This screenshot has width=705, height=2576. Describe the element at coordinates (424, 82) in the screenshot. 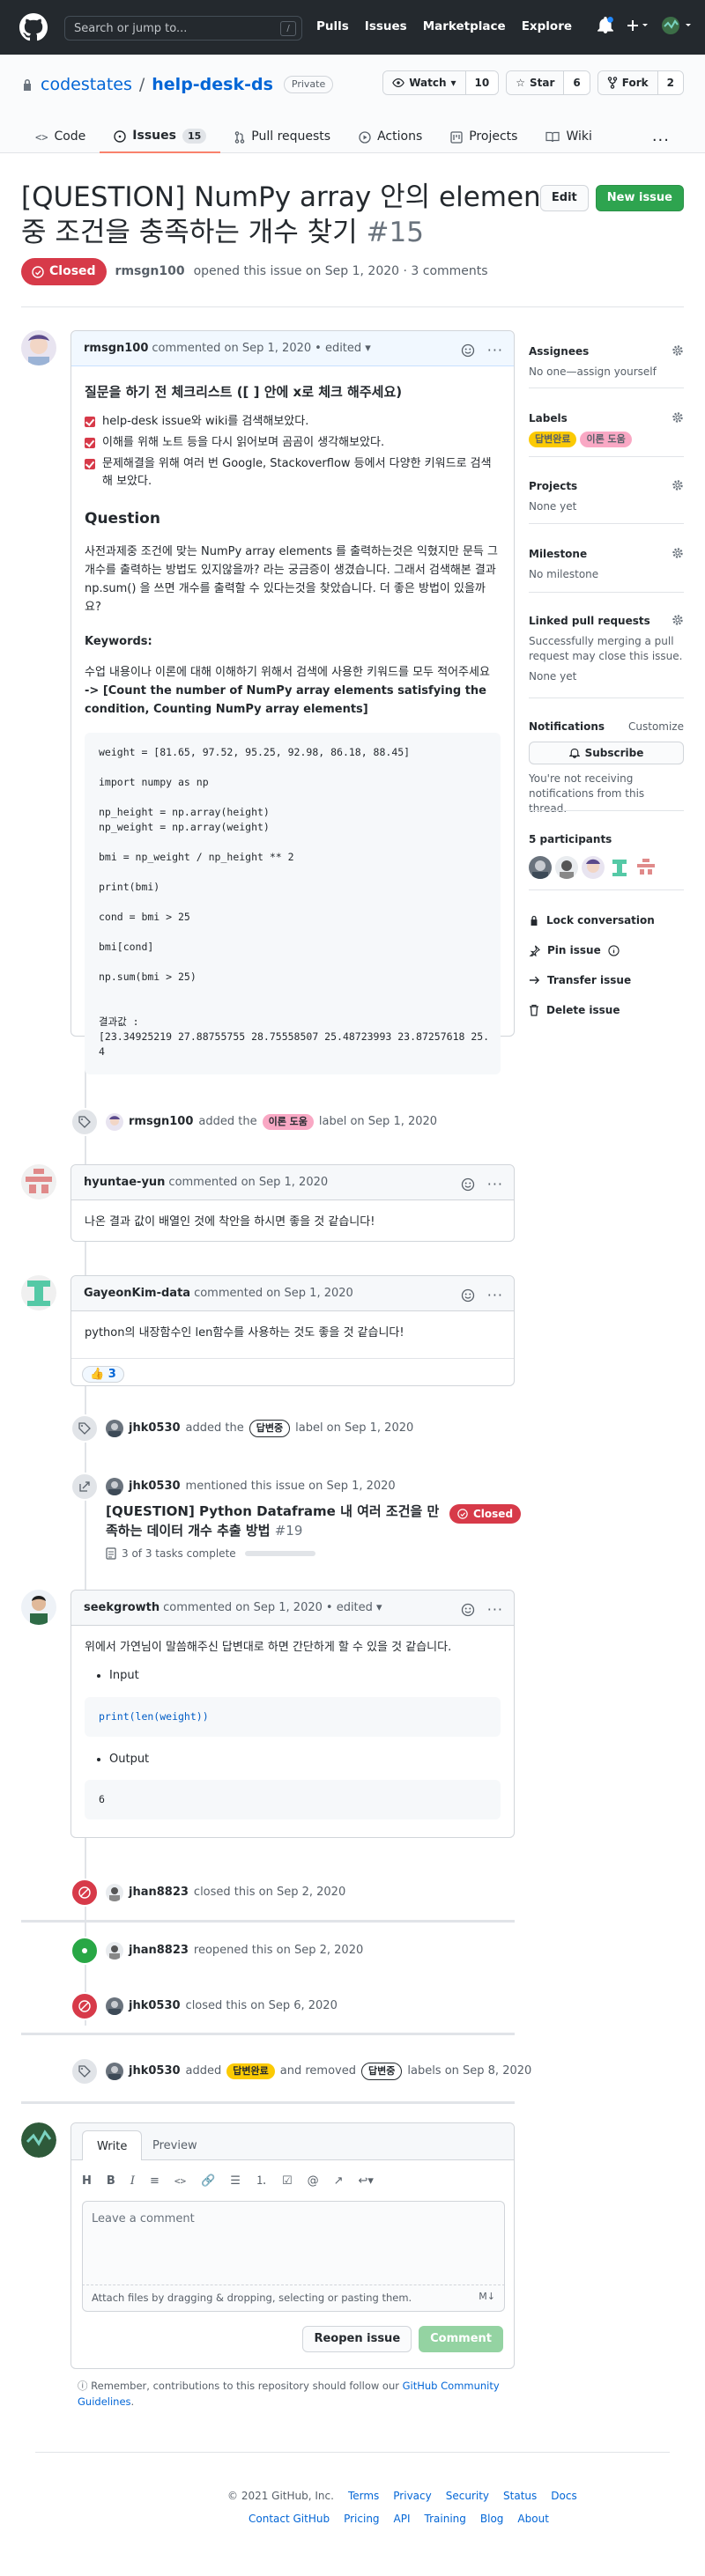

I see `watch-button: Watch ▾` at that location.